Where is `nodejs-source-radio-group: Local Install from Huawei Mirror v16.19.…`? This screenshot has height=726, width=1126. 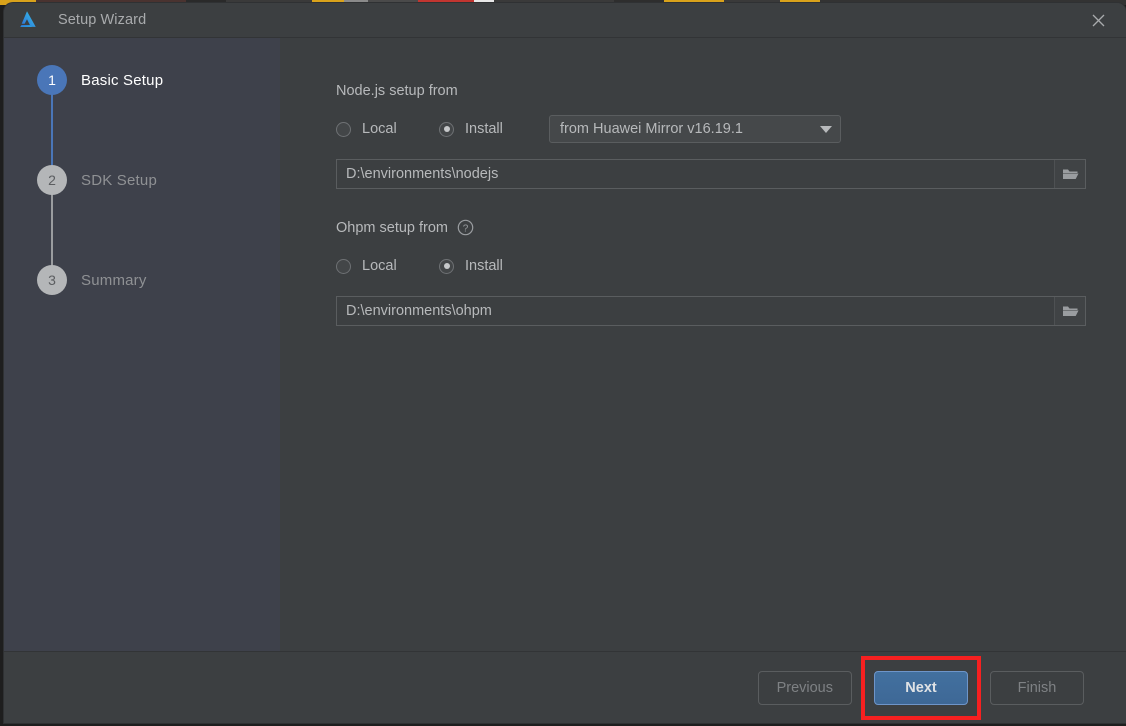 nodejs-source-radio-group: Local Install from Huawei Mirror v16.19.… is located at coordinates (711, 129).